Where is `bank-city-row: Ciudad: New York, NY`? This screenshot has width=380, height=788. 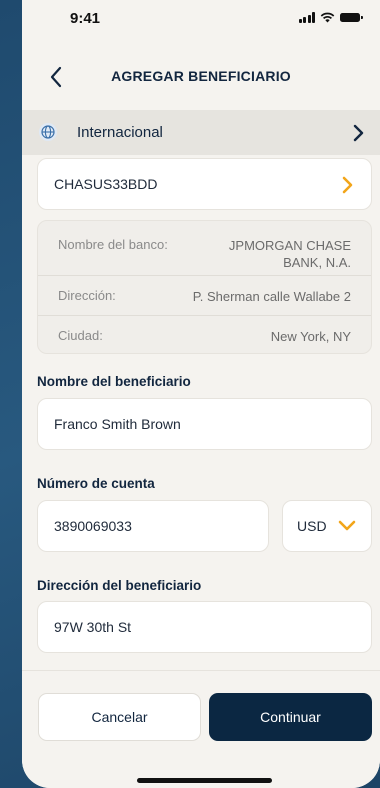 bank-city-row: Ciudad: New York, NY is located at coordinates (204, 335).